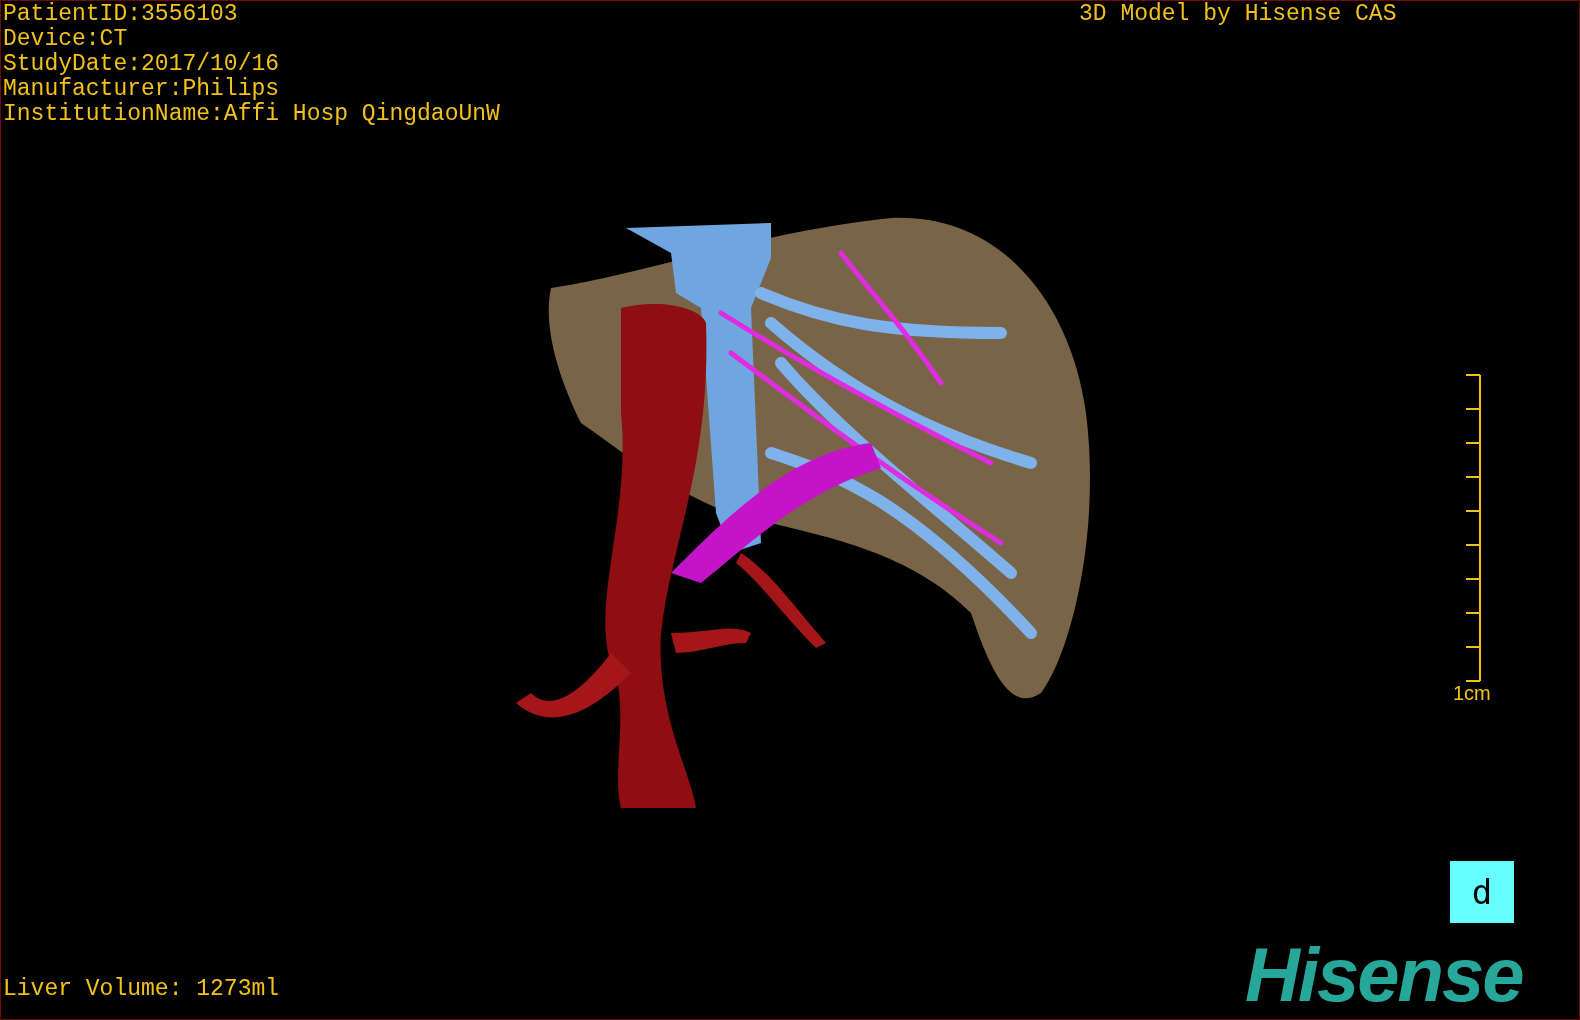 The image size is (1580, 1020). What do you see at coordinates (1472, 693) in the screenshot?
I see `scale-label: 1cm` at bounding box center [1472, 693].